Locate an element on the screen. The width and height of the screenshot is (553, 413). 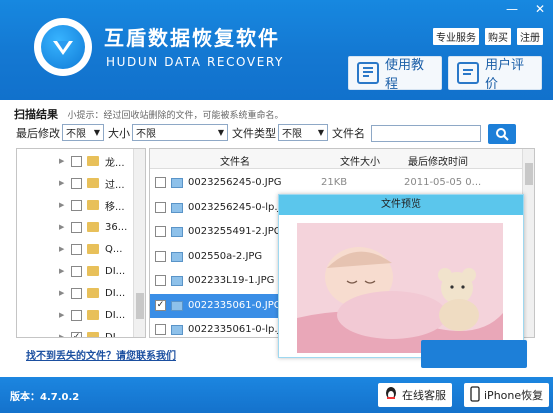
scan-header: 扫描结果 小提示：经过回收站删除的文件，可能被系统重命名。 is located at coordinates (149, 114).